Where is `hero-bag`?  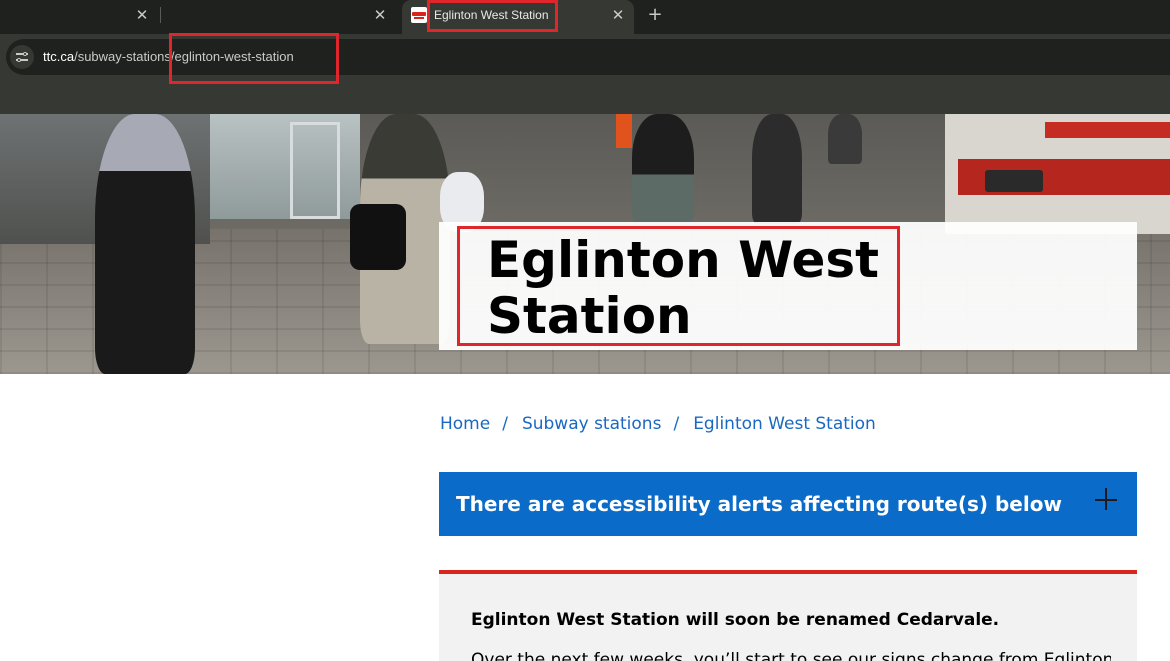
hero-bag is located at coordinates (378, 237).